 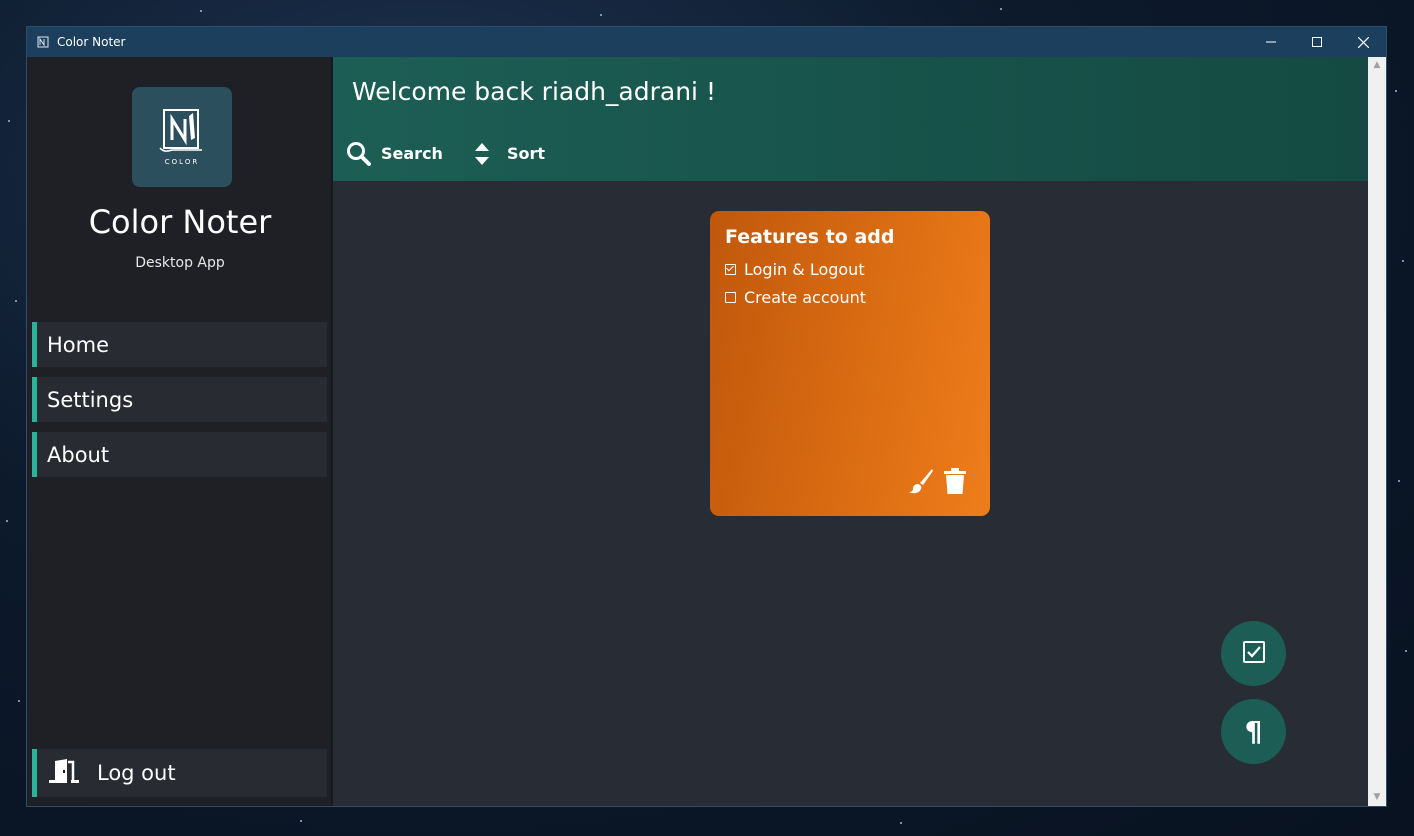 What do you see at coordinates (1377, 431) in the screenshot?
I see `scrollbar: ▲ ▼` at bounding box center [1377, 431].